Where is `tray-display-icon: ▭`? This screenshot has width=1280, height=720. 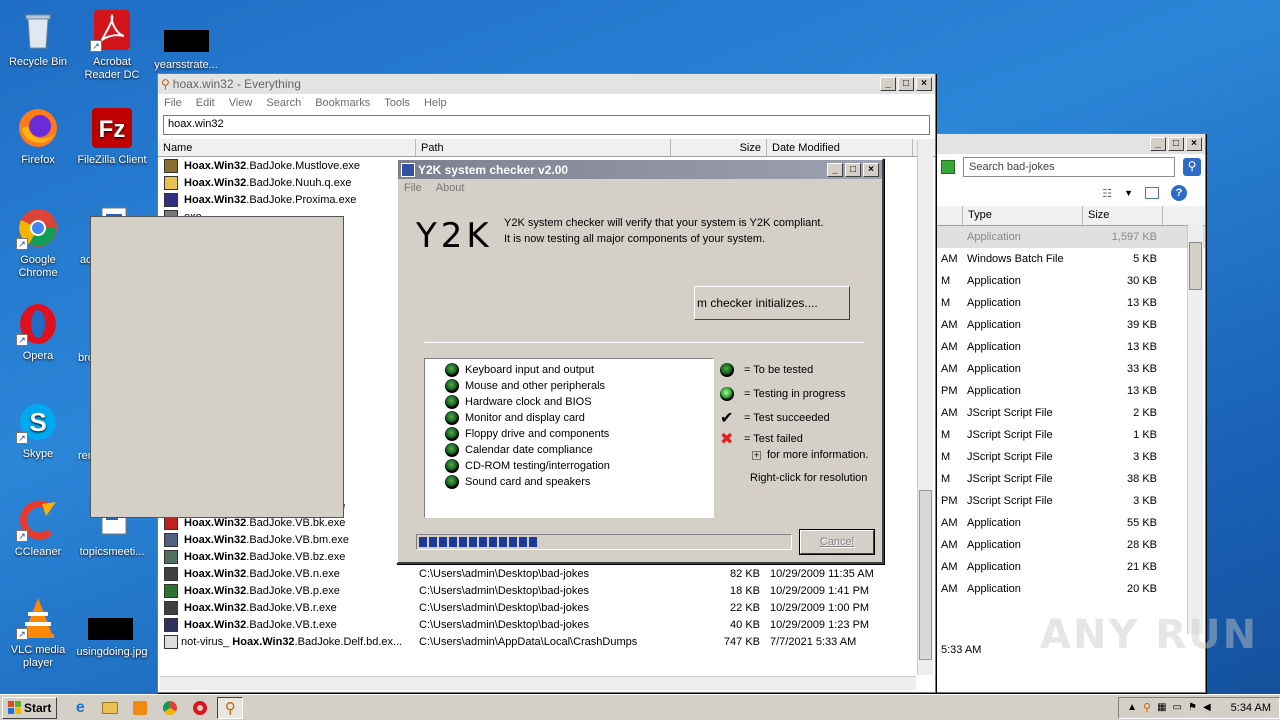
tray-display-icon: ▭ is located at coordinates (1177, 707).